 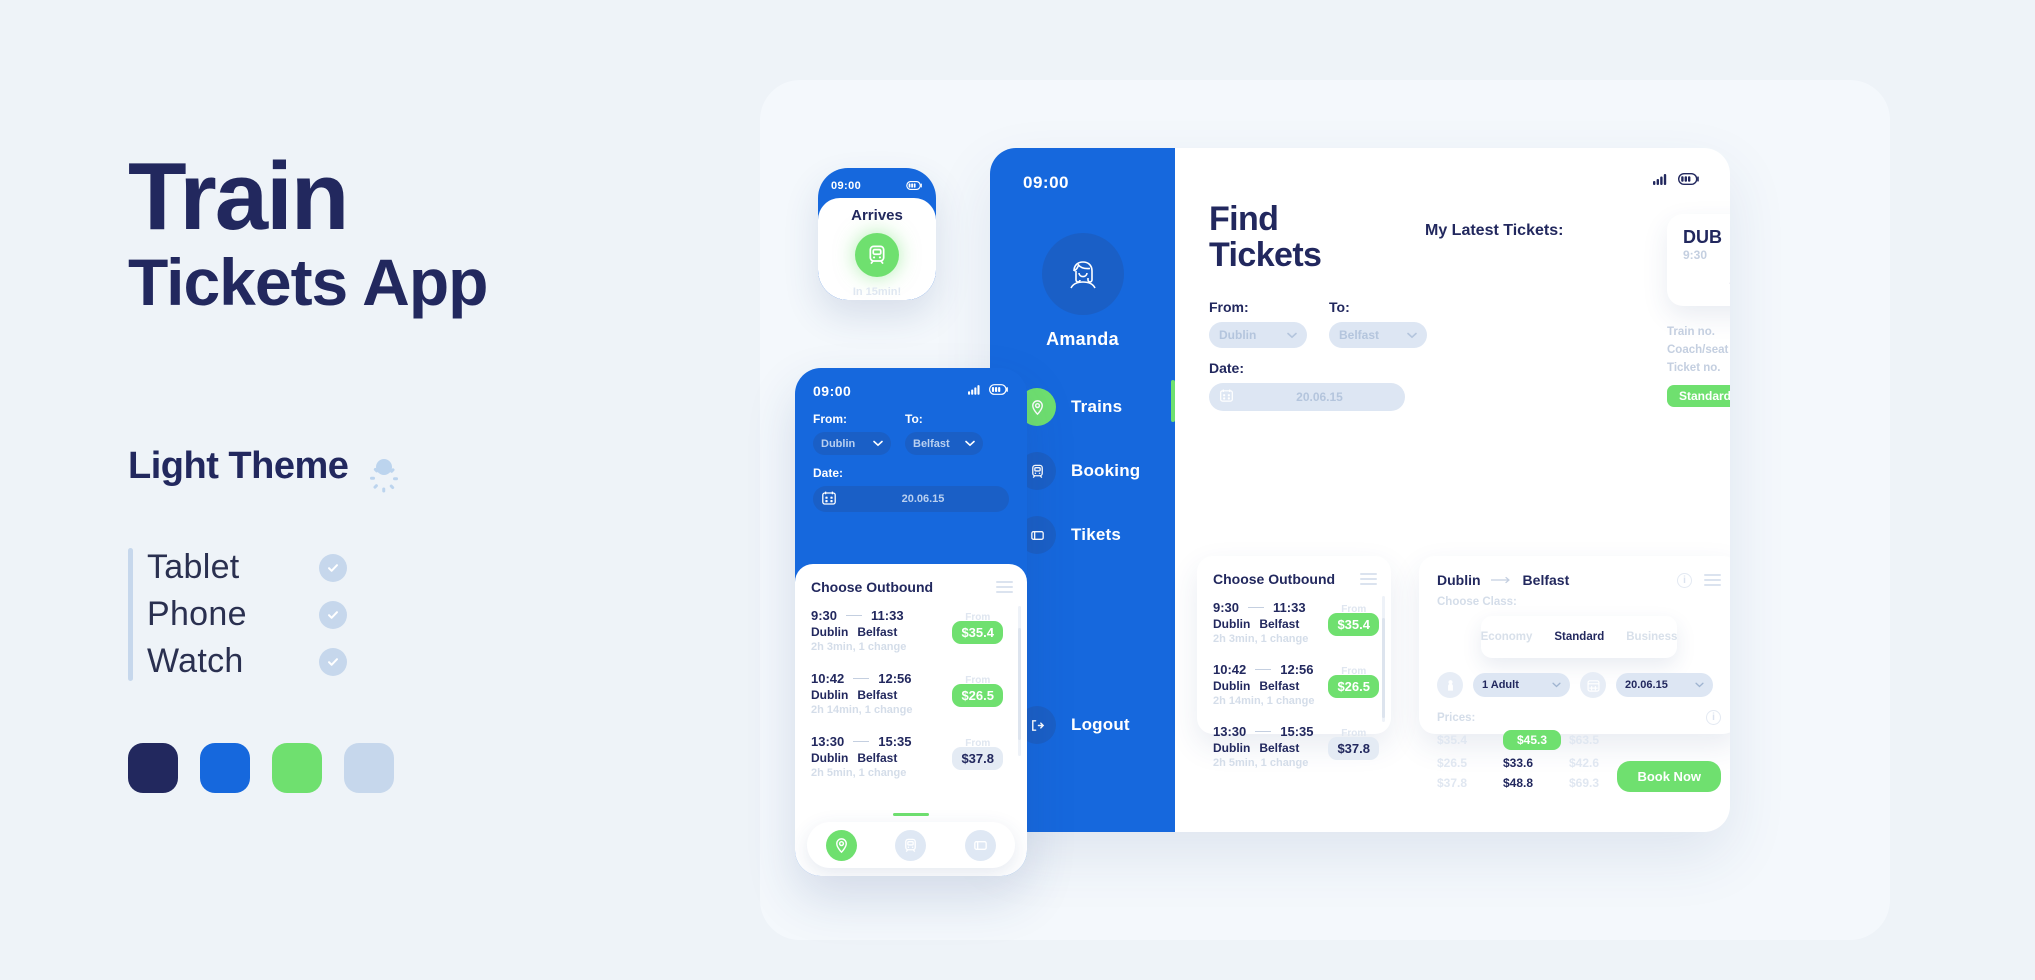 I want to click on page-title-line2: Tickets App, so click(x=308, y=282).